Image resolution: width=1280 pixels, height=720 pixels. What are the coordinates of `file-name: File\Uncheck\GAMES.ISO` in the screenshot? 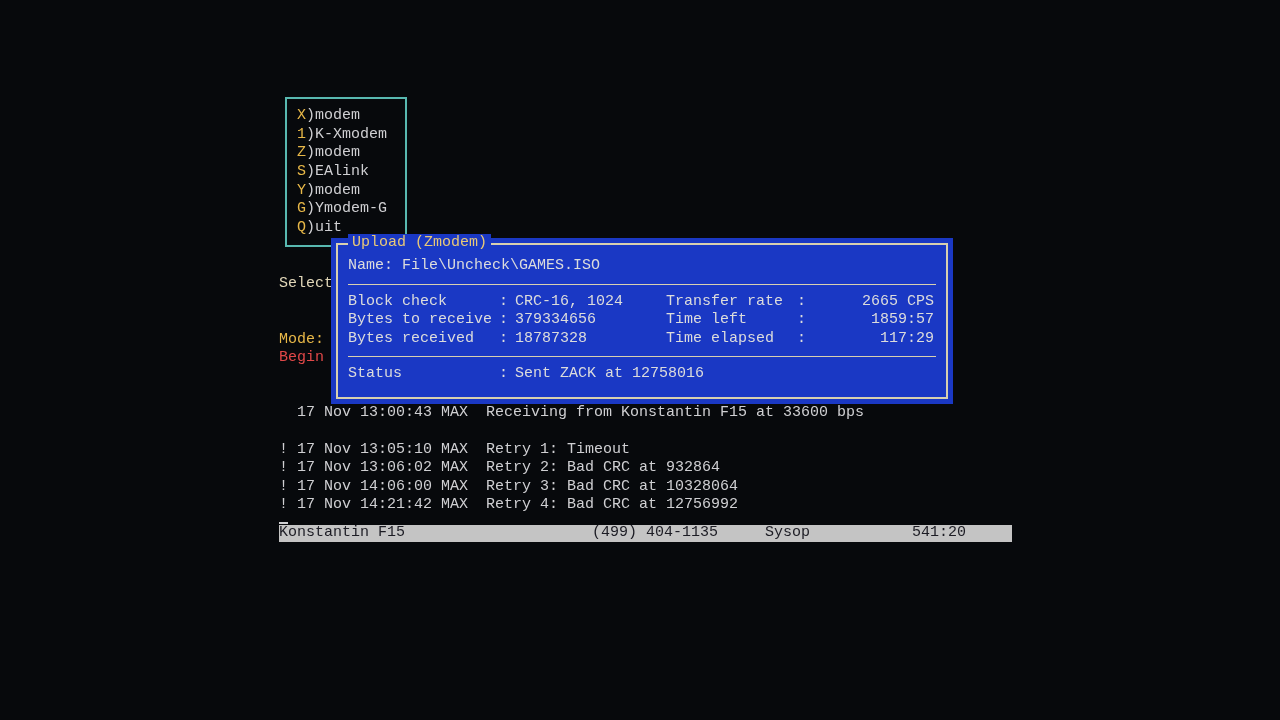 It's located at (501, 266).